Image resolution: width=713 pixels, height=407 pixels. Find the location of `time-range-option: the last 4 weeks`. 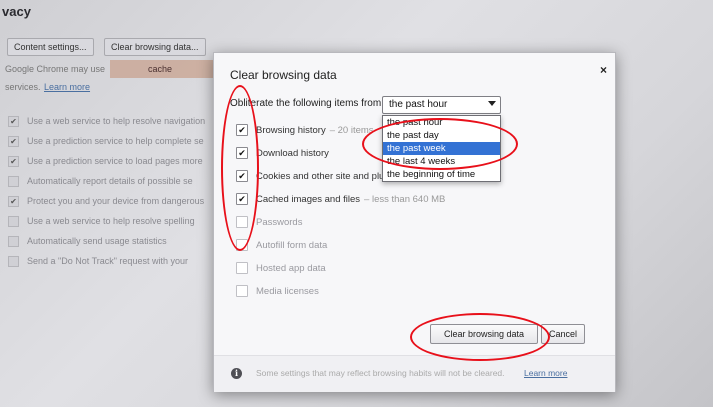

time-range-option: the last 4 weeks is located at coordinates (441, 161).